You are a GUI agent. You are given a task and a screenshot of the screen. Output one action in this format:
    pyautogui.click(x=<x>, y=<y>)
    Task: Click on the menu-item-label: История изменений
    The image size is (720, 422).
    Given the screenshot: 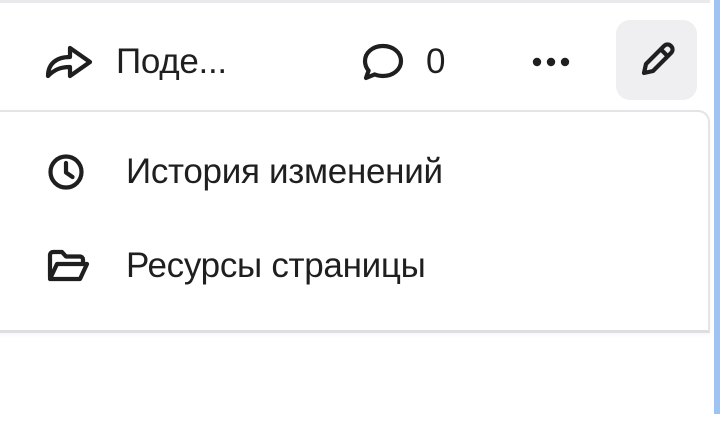 What is the action you would take?
    pyautogui.click(x=284, y=171)
    